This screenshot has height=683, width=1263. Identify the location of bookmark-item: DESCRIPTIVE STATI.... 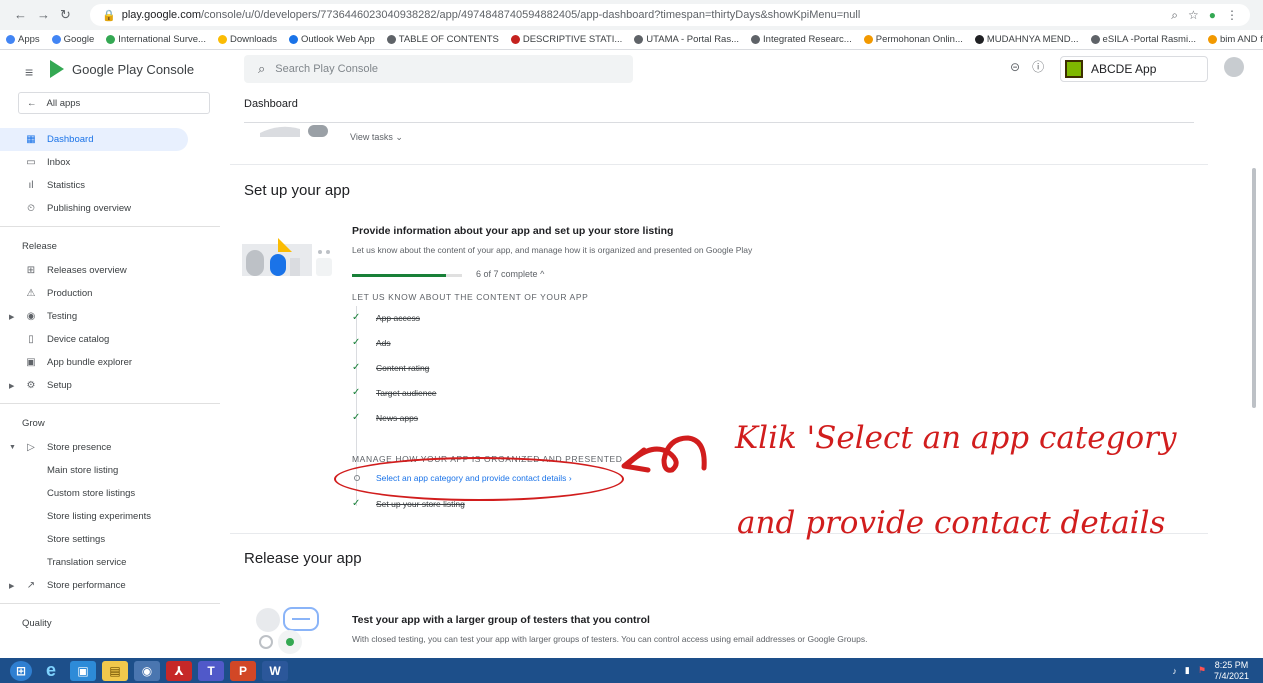
(566, 39).